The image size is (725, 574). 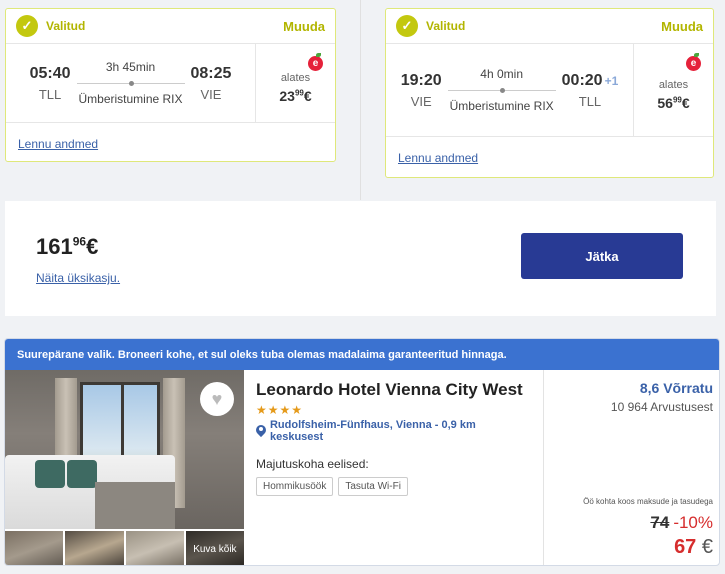 What do you see at coordinates (421, 101) in the screenshot?
I see `departure-airport: VIE` at bounding box center [421, 101].